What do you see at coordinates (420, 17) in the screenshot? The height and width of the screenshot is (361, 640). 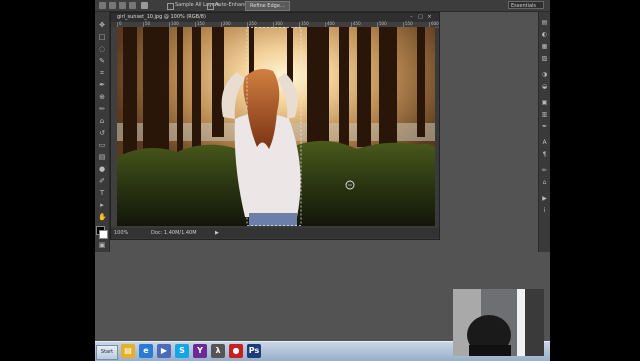 I see `maximize-icon: □` at bounding box center [420, 17].